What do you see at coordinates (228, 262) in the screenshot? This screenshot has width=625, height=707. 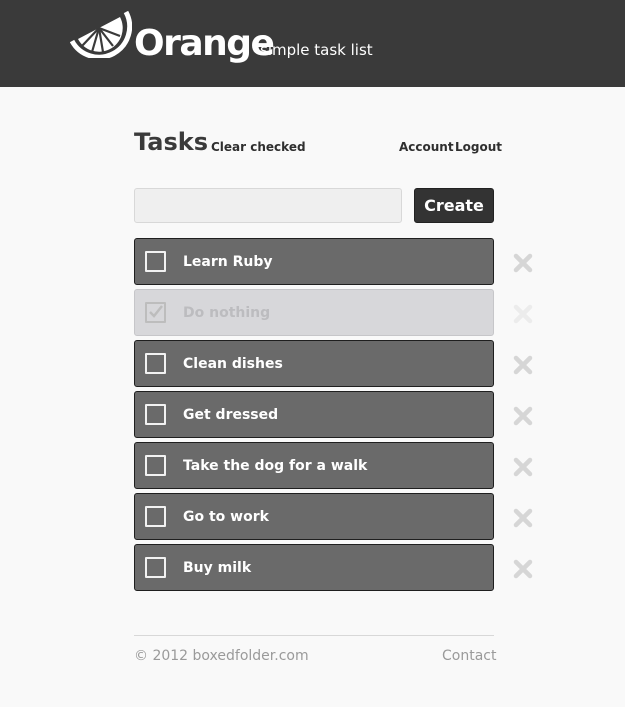 I see `task-label: Learn Ruby` at bounding box center [228, 262].